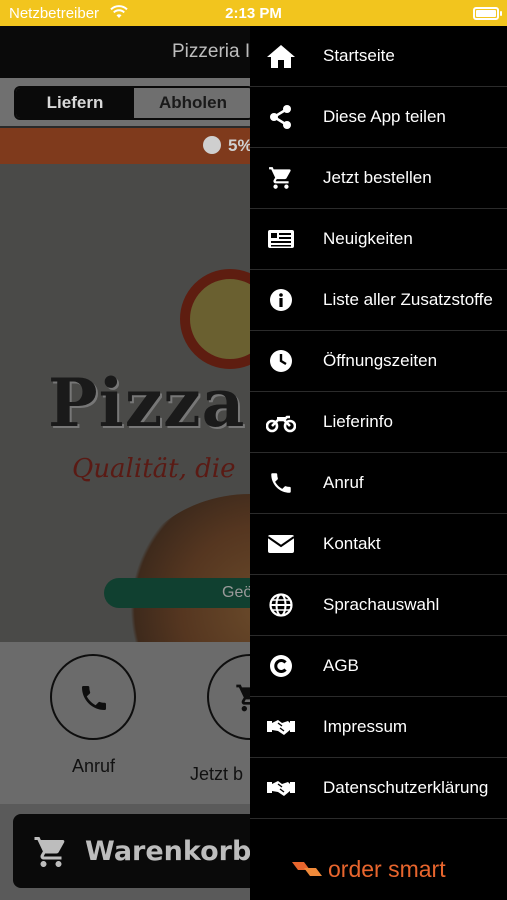 This screenshot has width=507, height=900. What do you see at coordinates (75, 103) in the screenshot?
I see `tab-liefern: Liefern` at bounding box center [75, 103].